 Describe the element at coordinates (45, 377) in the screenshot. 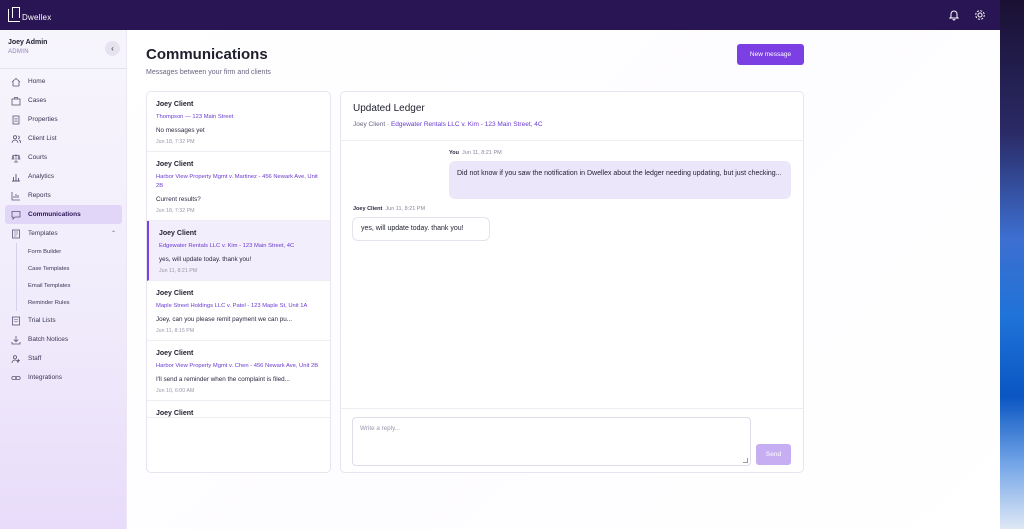

I see `sidebar-item-label: Integrations` at that location.